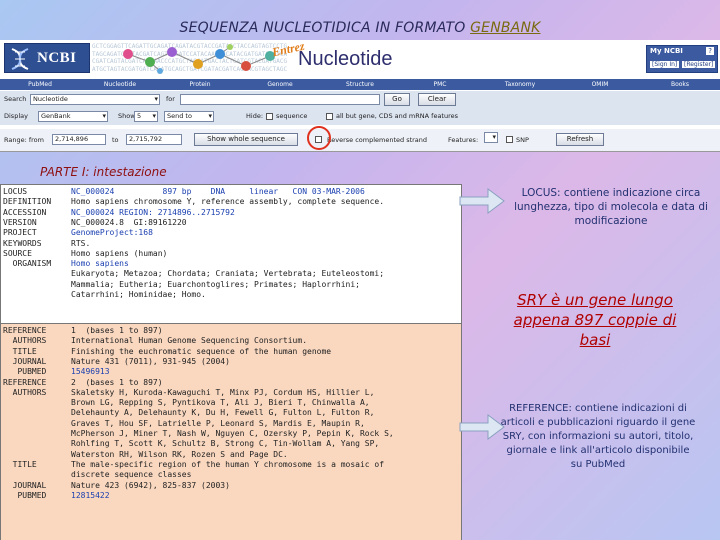 This screenshot has height=540, width=720. I want to click on arrow-locus, so click(482, 201).